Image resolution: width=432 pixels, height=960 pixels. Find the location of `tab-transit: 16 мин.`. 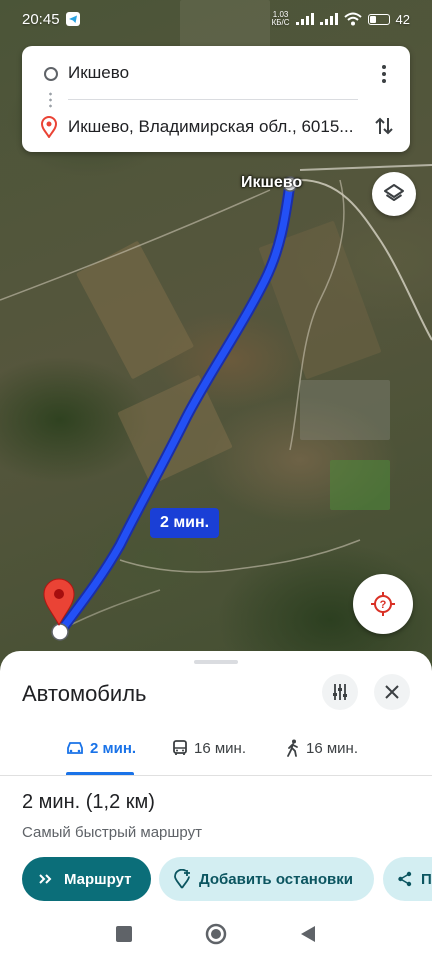

tab-transit: 16 мин. is located at coordinates (209, 748).